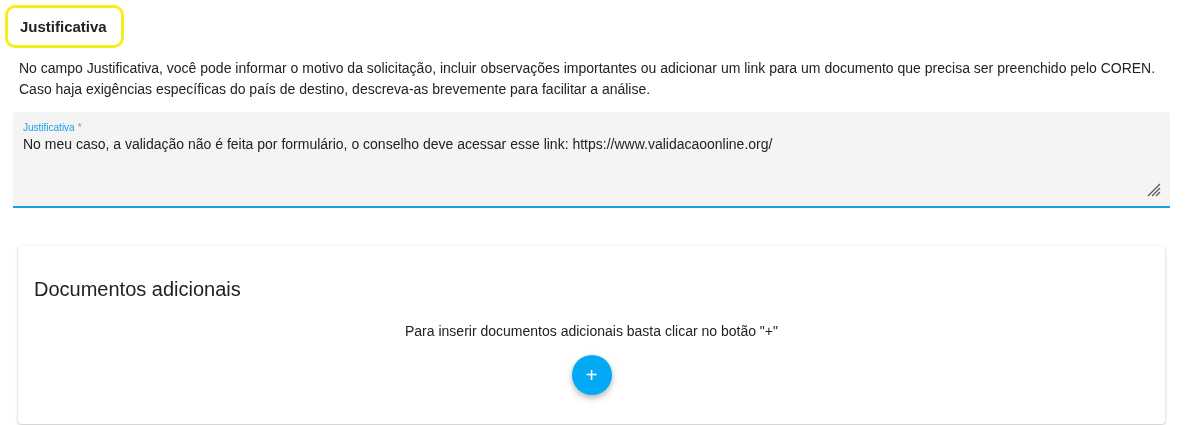 The height and width of the screenshot is (425, 1201). What do you see at coordinates (588, 68) in the screenshot?
I see `description-text: No campo Justificativa, você pode informar o motivo da solicitação, incluir observações importantes ou adicionar um link para um documento que precisa ser preenchido pelo COREN.` at bounding box center [588, 68].